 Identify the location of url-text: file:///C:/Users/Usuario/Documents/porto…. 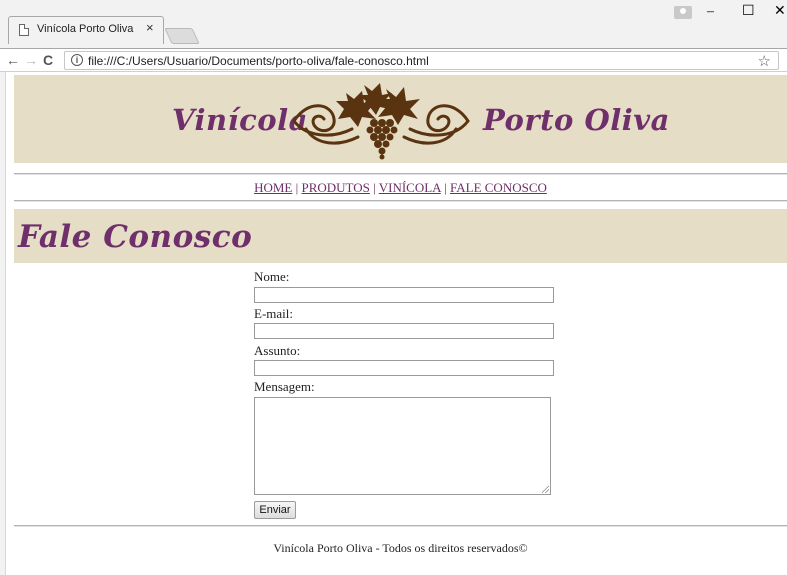
(258, 61).